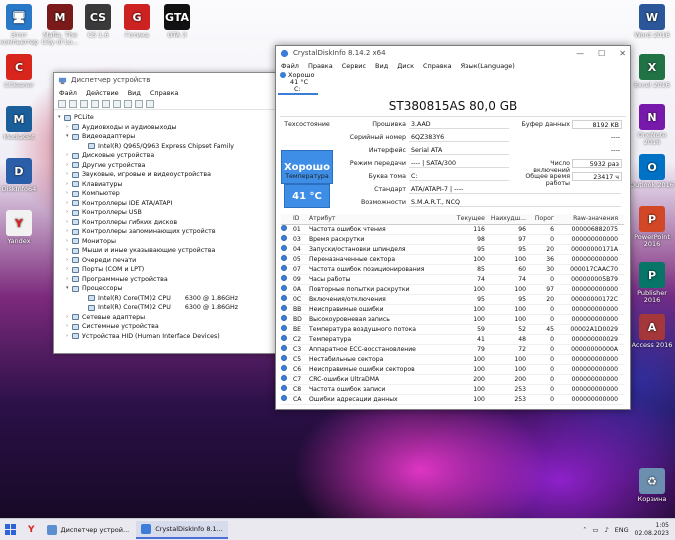  What do you see at coordinates (652, 21) in the screenshot?
I see `desktop-shortcut-word: W Word 2016` at bounding box center [652, 21].